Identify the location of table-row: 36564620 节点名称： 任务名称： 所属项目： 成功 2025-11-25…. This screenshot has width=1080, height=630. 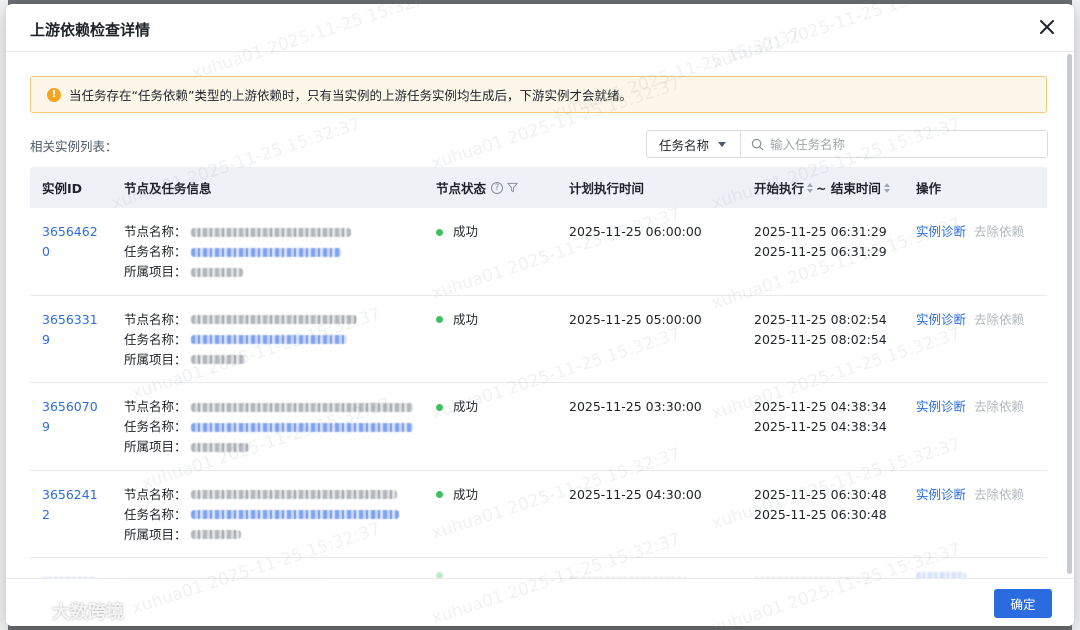
(538, 252).